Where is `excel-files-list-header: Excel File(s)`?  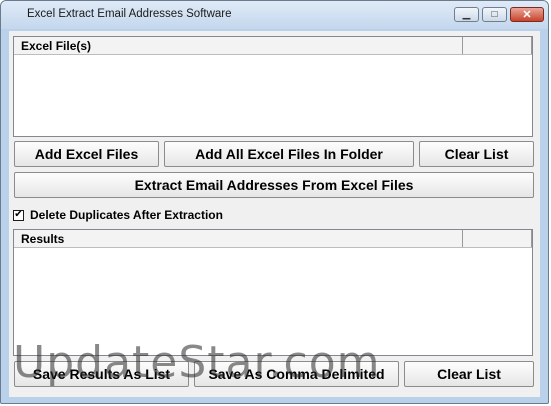 excel-files-list-header: Excel File(s) is located at coordinates (273, 46).